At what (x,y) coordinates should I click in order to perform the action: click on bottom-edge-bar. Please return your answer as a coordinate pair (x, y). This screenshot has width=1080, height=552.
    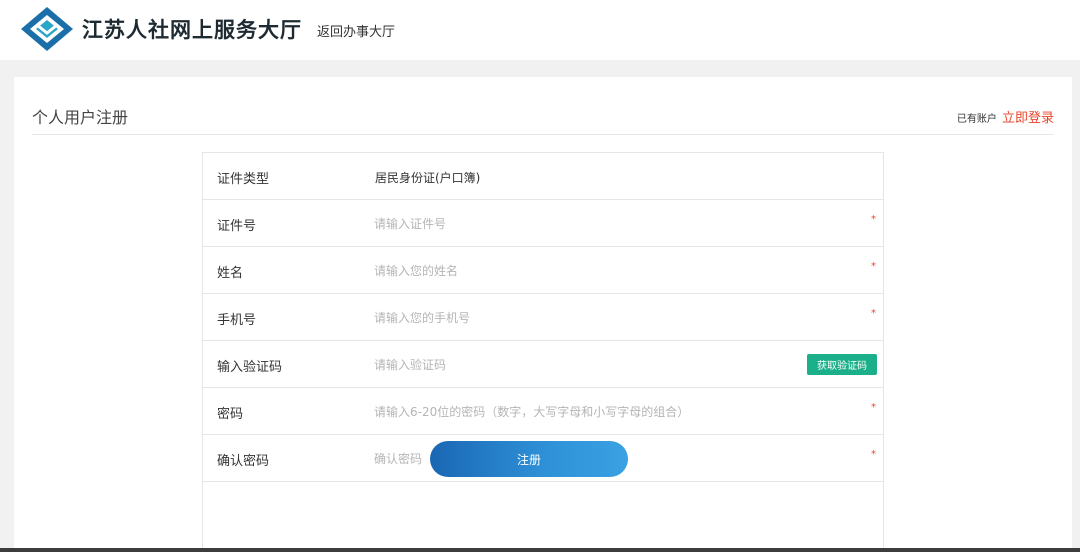
    Looking at the image, I should click on (540, 550).